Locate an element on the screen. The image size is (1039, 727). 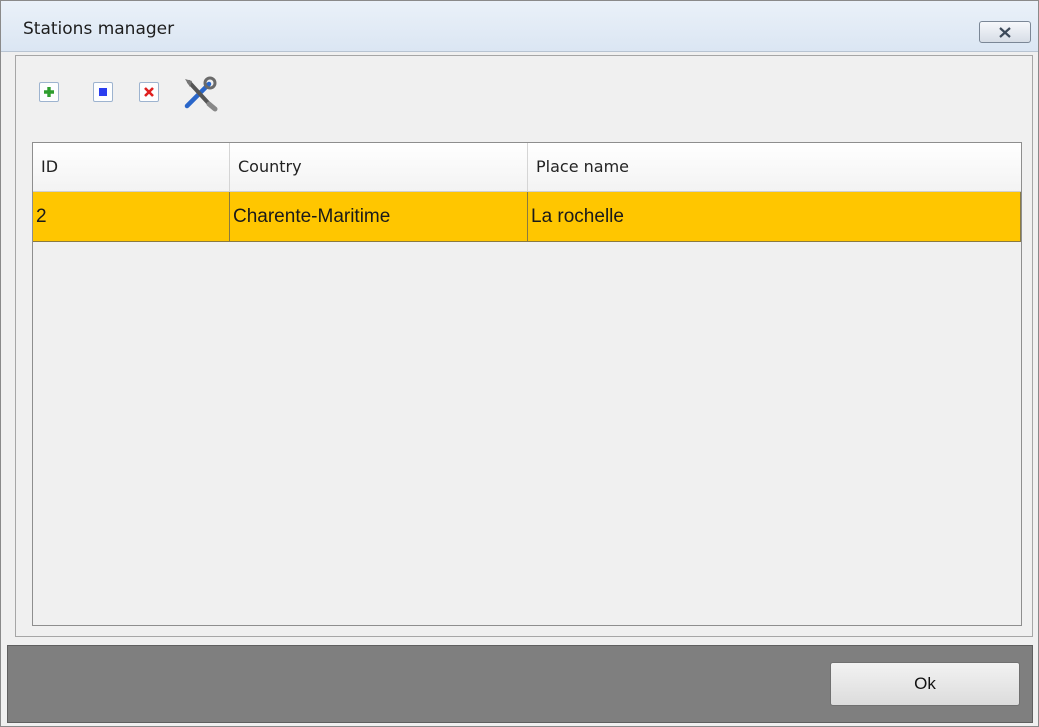
add-document-icon is located at coordinates (49, 92).